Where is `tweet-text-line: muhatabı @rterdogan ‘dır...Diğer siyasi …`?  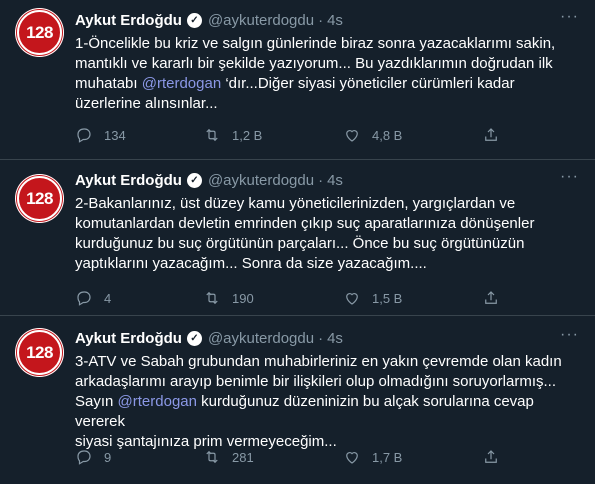
tweet-text-line: muhatabı @rterdogan ‘dır...Diğer siyasi … is located at coordinates (327, 84).